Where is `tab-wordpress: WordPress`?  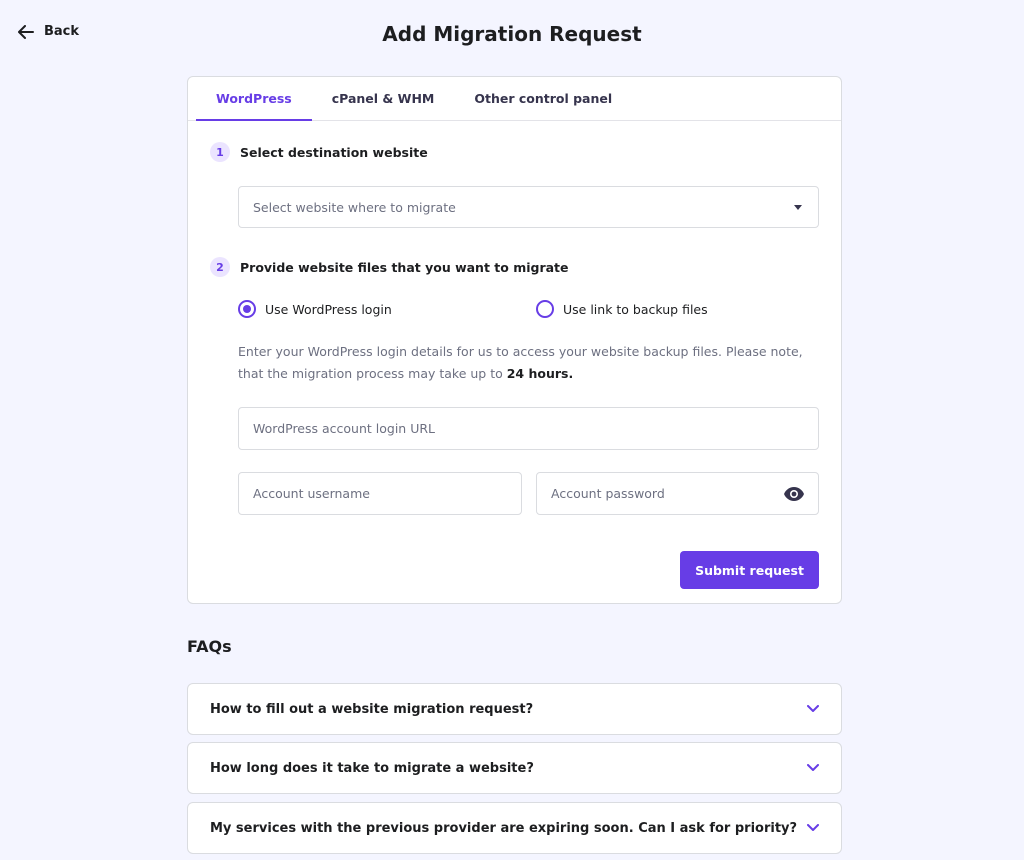 tab-wordpress: WordPress is located at coordinates (254, 99).